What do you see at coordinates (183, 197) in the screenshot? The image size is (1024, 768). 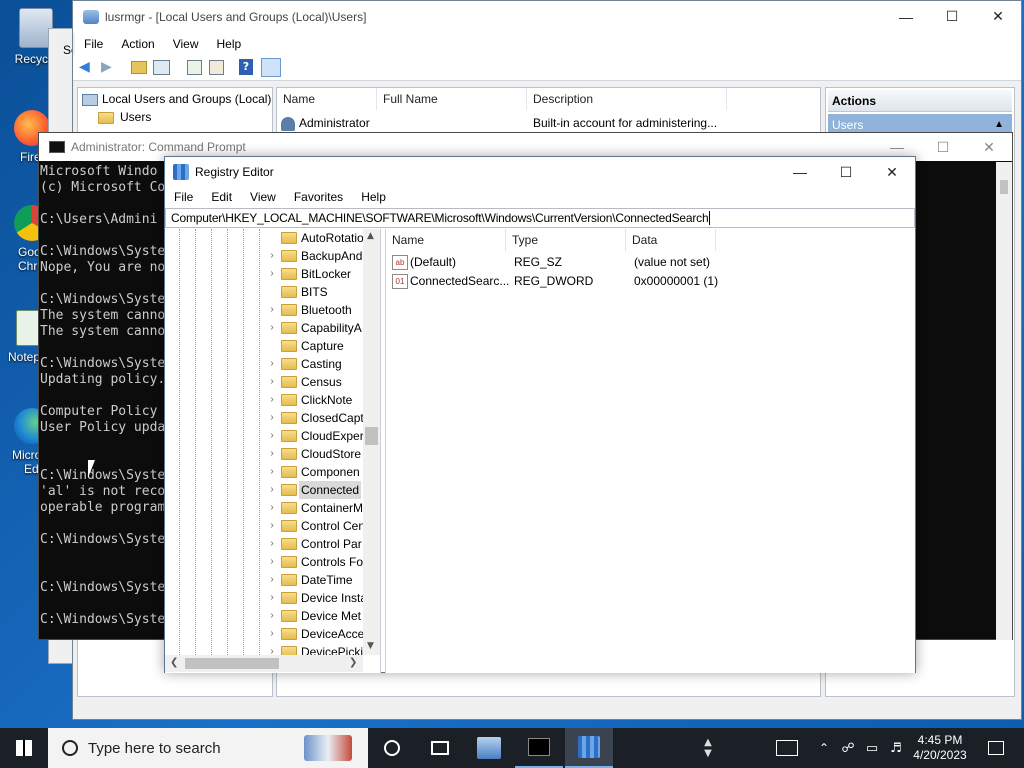 I see `menu-file: File` at bounding box center [183, 197].